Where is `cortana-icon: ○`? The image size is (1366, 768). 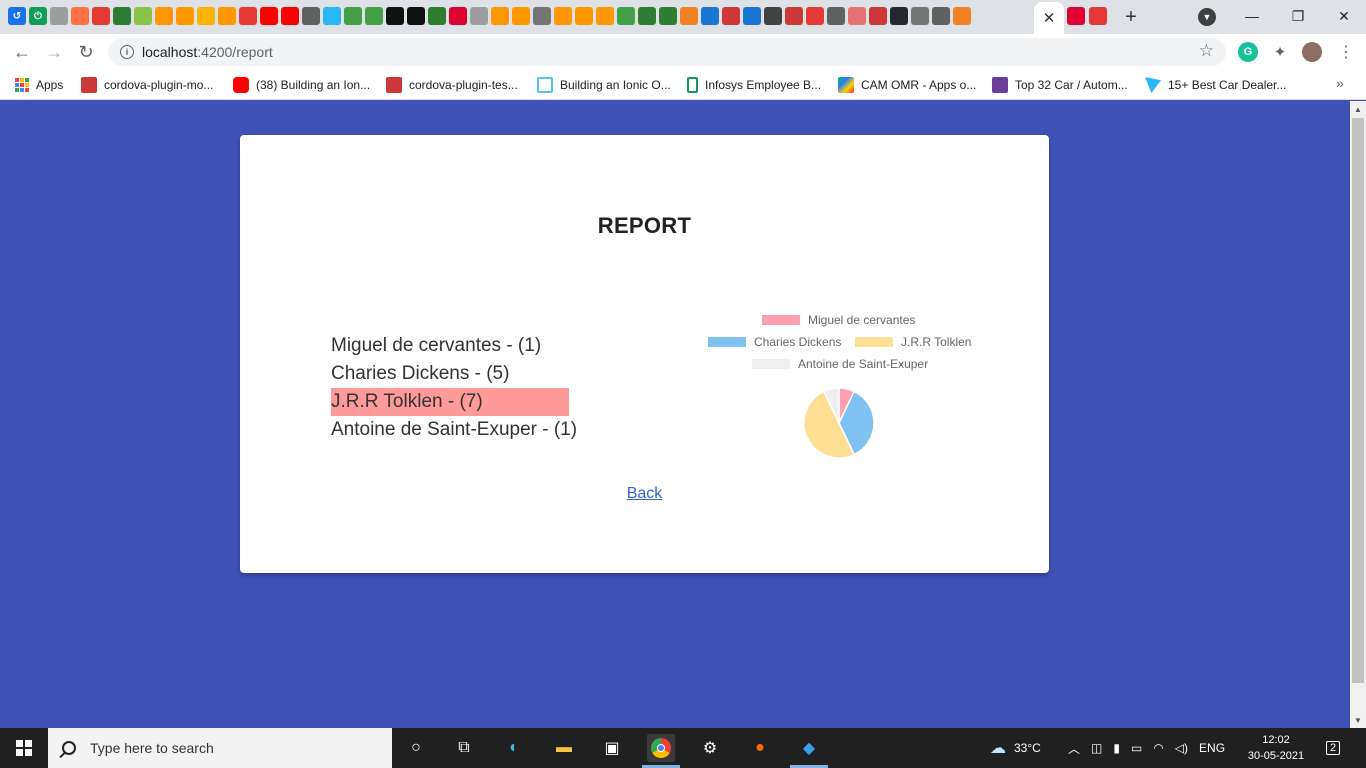 cortana-icon: ○ is located at coordinates (416, 748).